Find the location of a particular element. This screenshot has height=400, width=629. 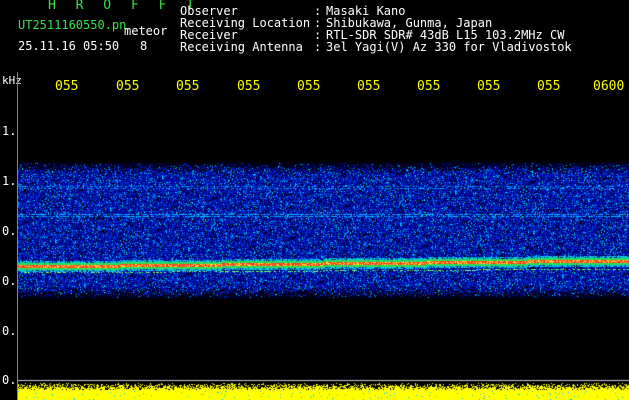

file-extension-label: meteor is located at coordinates (146, 31).